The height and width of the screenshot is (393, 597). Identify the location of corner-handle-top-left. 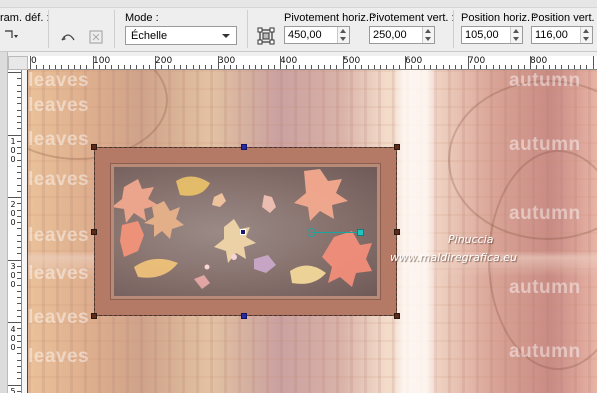
(94, 147).